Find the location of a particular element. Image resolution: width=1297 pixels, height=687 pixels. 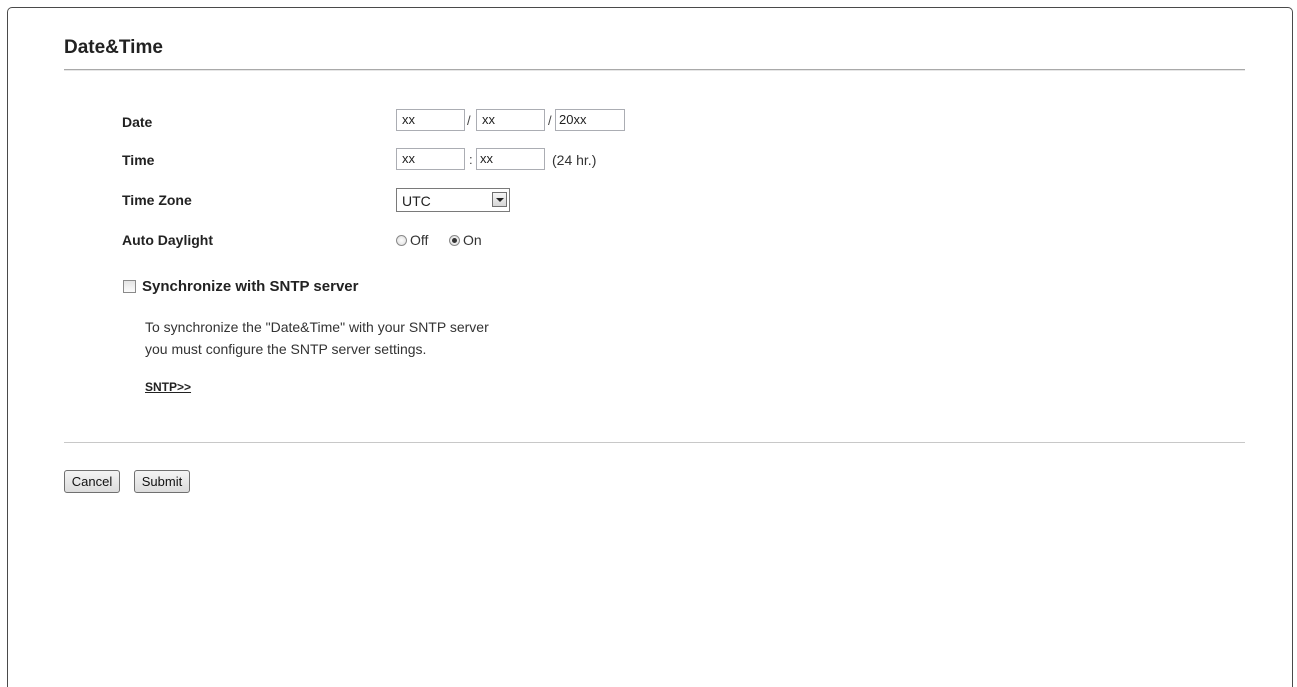

submit-button: Submit is located at coordinates (162, 481).